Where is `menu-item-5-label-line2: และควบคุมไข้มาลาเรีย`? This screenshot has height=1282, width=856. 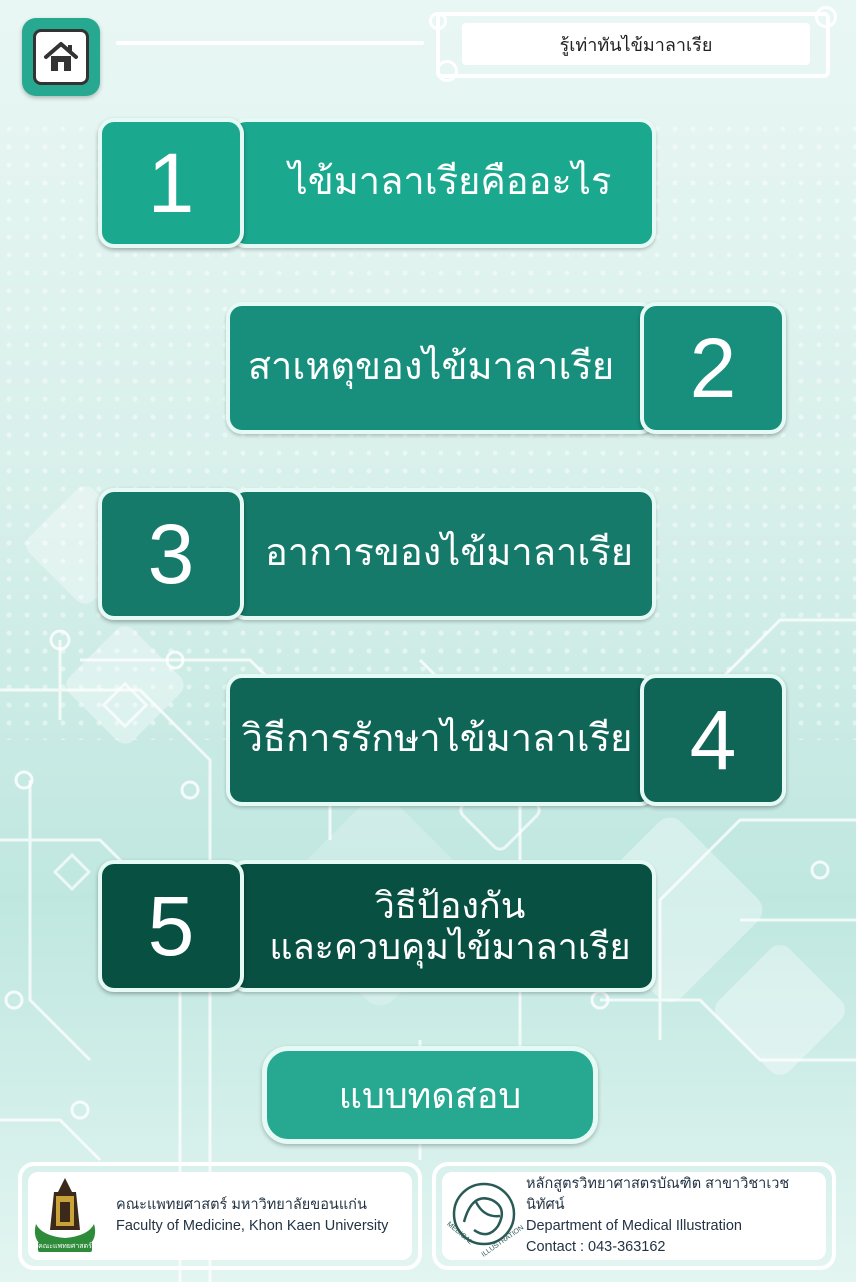 menu-item-5-label-line2: และควบคุมไข้มาลาเรีย is located at coordinates (450, 946).